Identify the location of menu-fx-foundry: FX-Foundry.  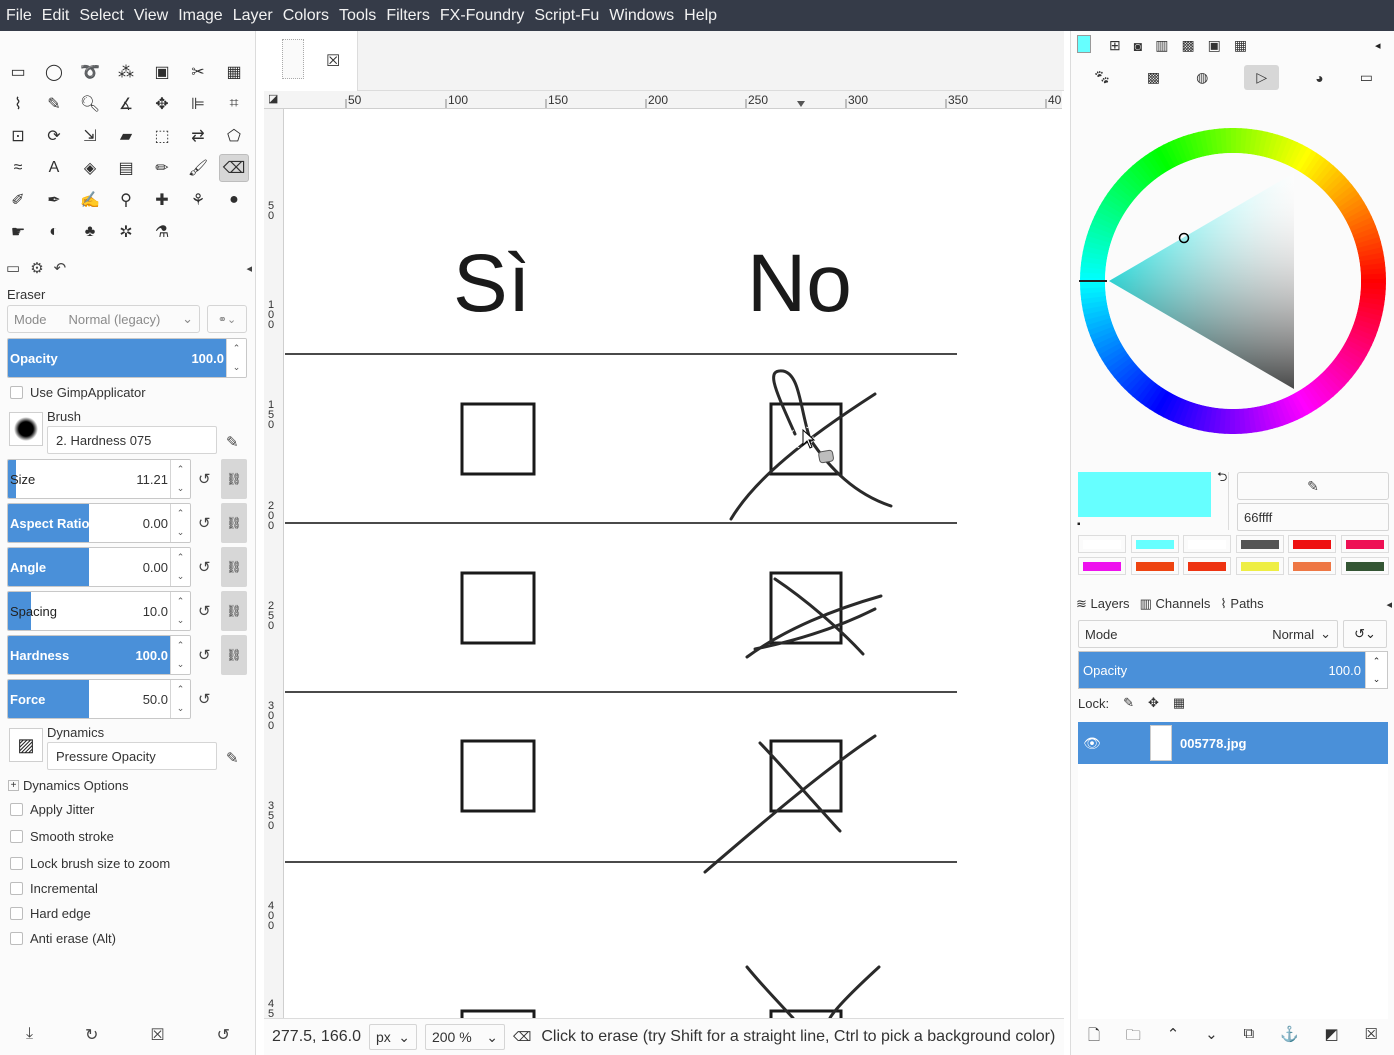
(482, 15).